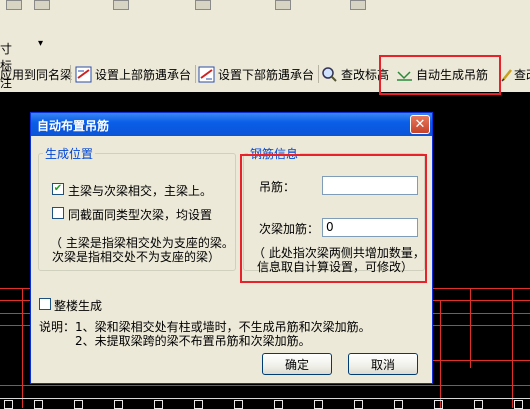 The image size is (530, 409). What do you see at coordinates (58, 189) in the screenshot?
I see `main-beam-checkbox: ✔` at bounding box center [58, 189].